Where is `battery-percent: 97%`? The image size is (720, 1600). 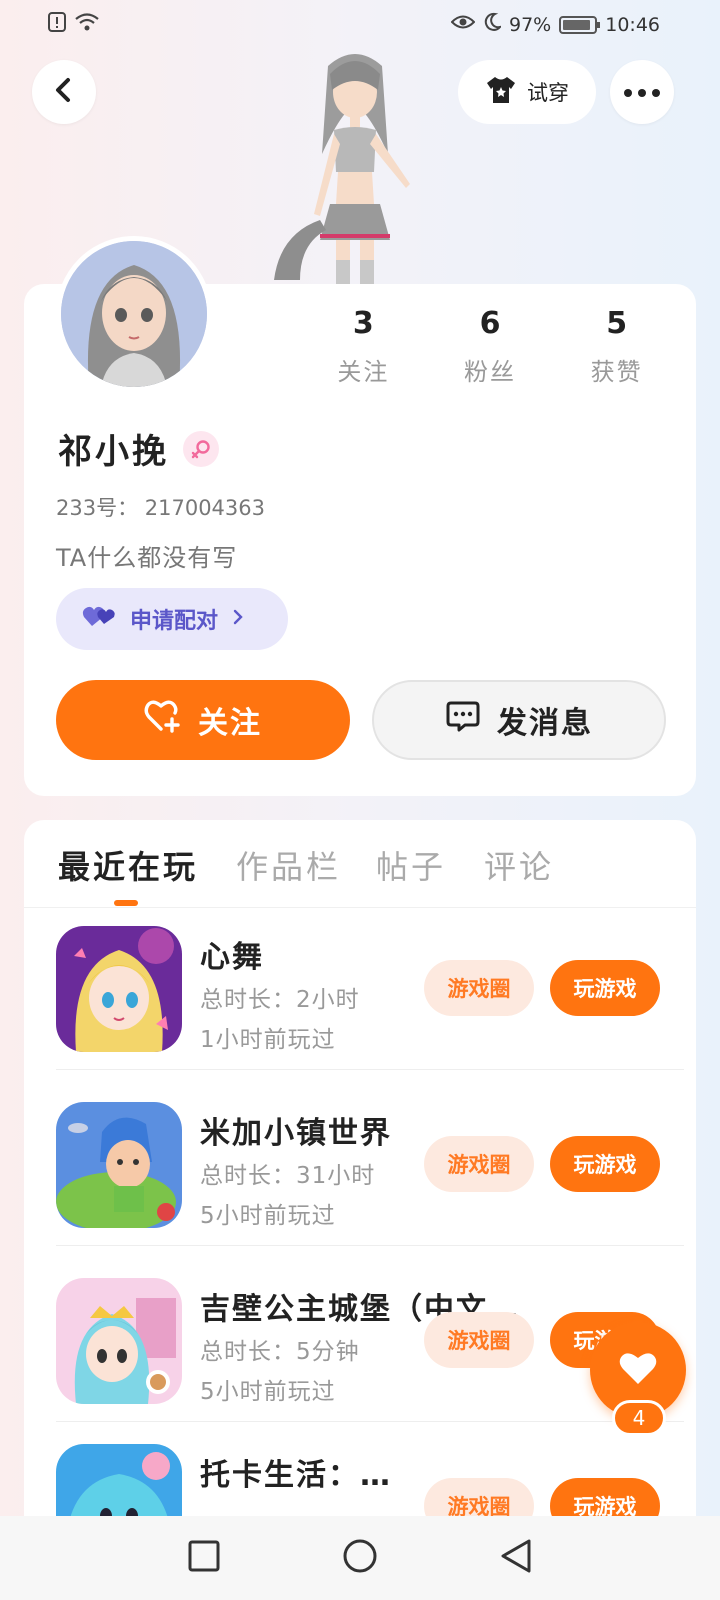
battery-percent: 97% is located at coordinates (530, 24).